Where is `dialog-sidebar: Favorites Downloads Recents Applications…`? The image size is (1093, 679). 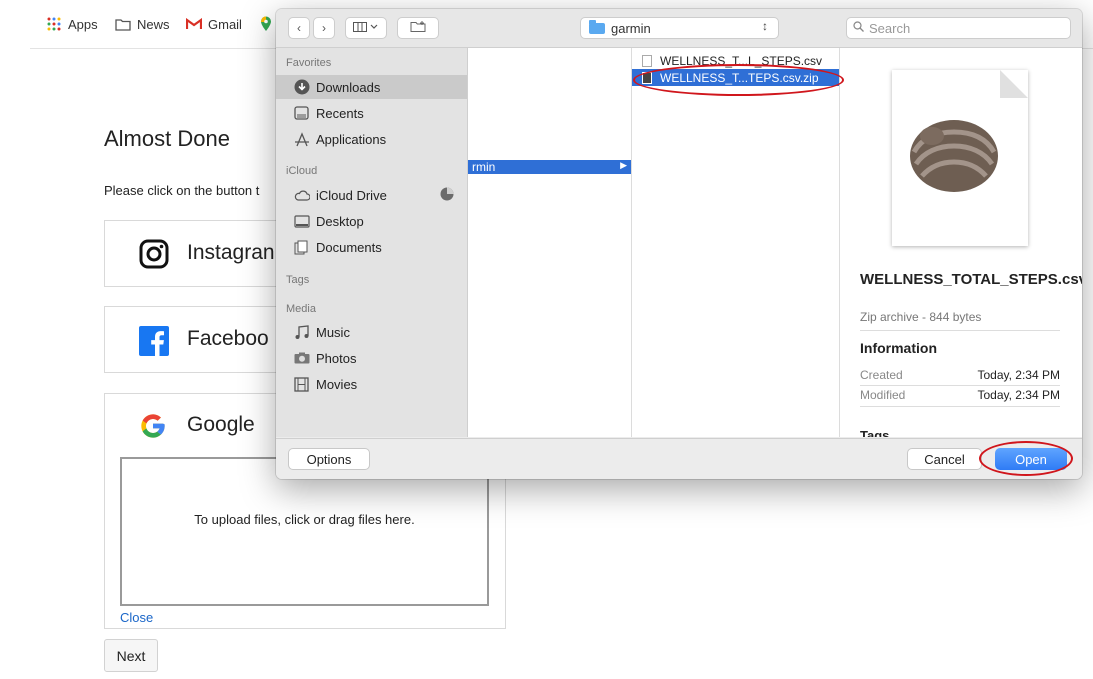 dialog-sidebar: Favorites Downloads Recents Applications… is located at coordinates (372, 242).